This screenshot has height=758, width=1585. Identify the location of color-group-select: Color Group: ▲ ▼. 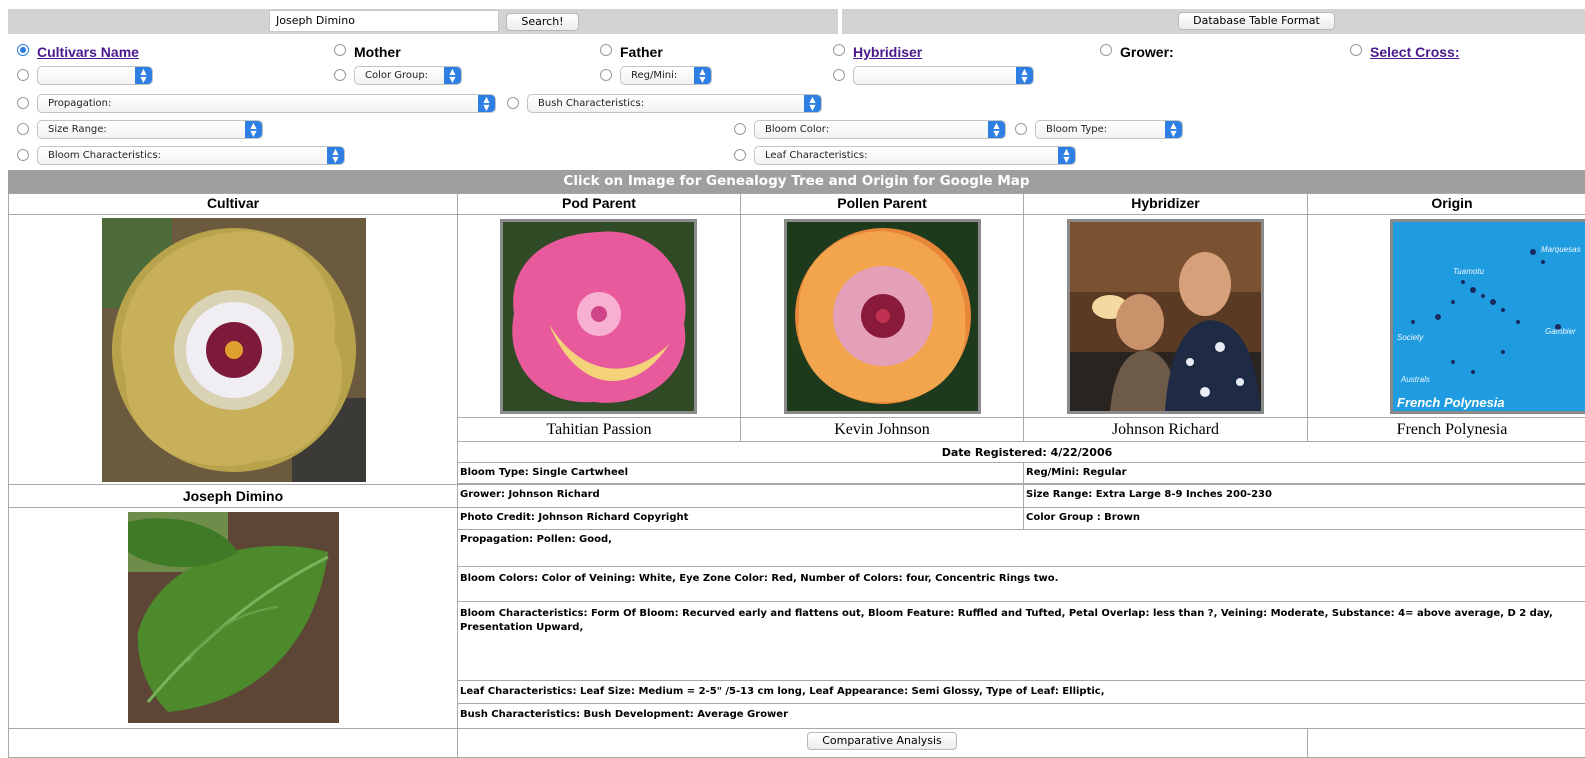
(408, 75).